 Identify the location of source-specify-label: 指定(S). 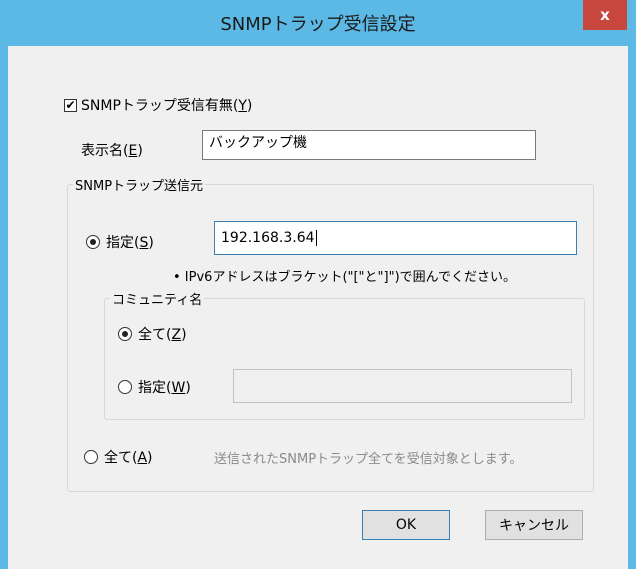
(130, 243).